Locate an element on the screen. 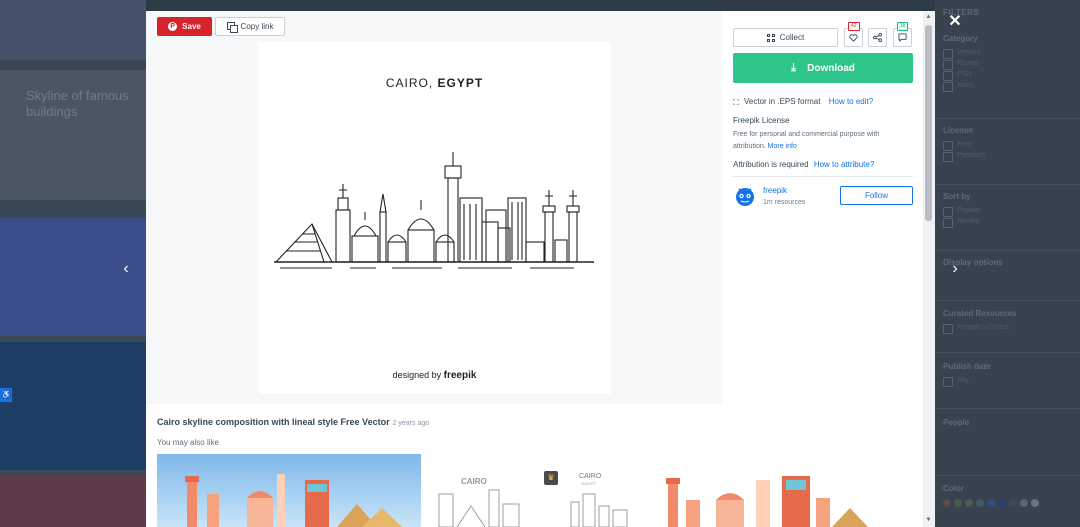  comments-count-badge: 1k is located at coordinates (903, 26).